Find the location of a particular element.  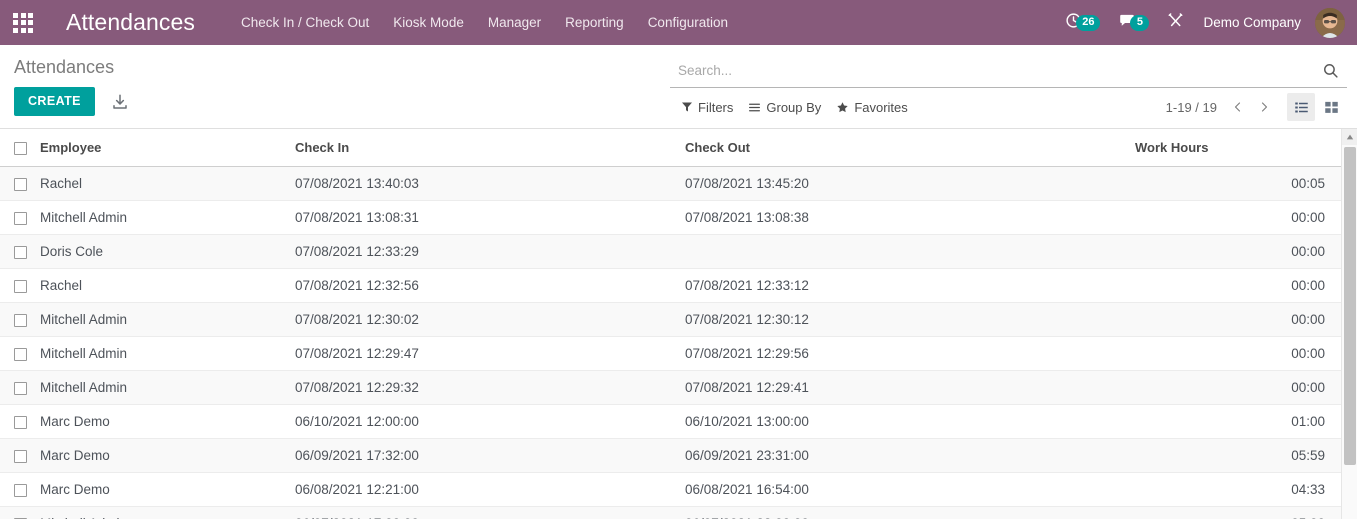

apps-menu-button is located at coordinates (23, 22).